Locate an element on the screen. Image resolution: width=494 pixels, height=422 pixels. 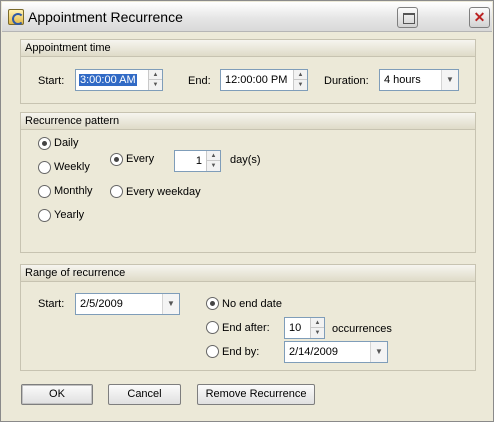
duration-value: 4 hours is located at coordinates (402, 80).